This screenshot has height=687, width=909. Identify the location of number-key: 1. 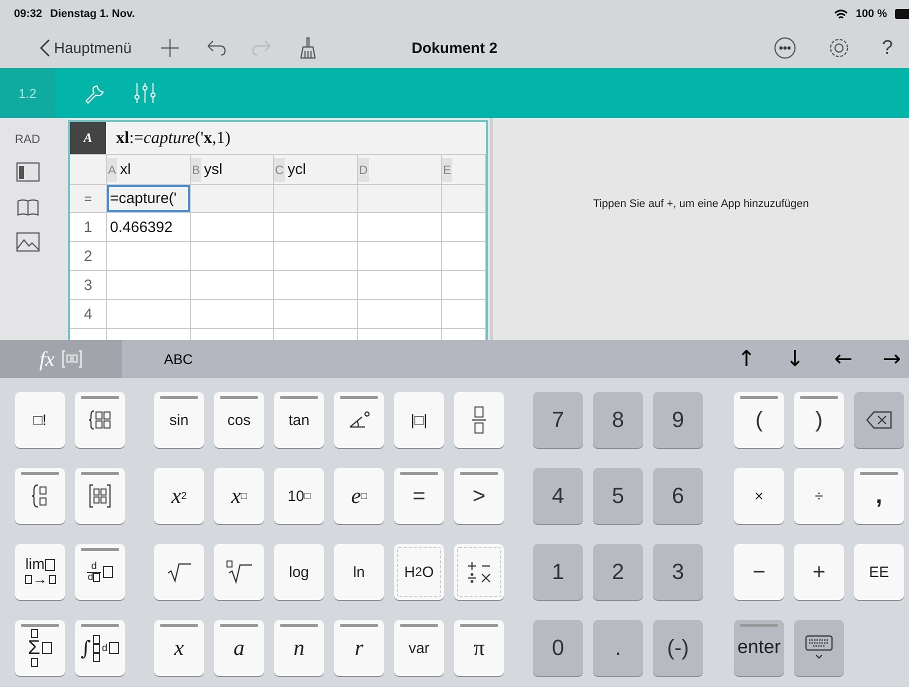
(558, 572).